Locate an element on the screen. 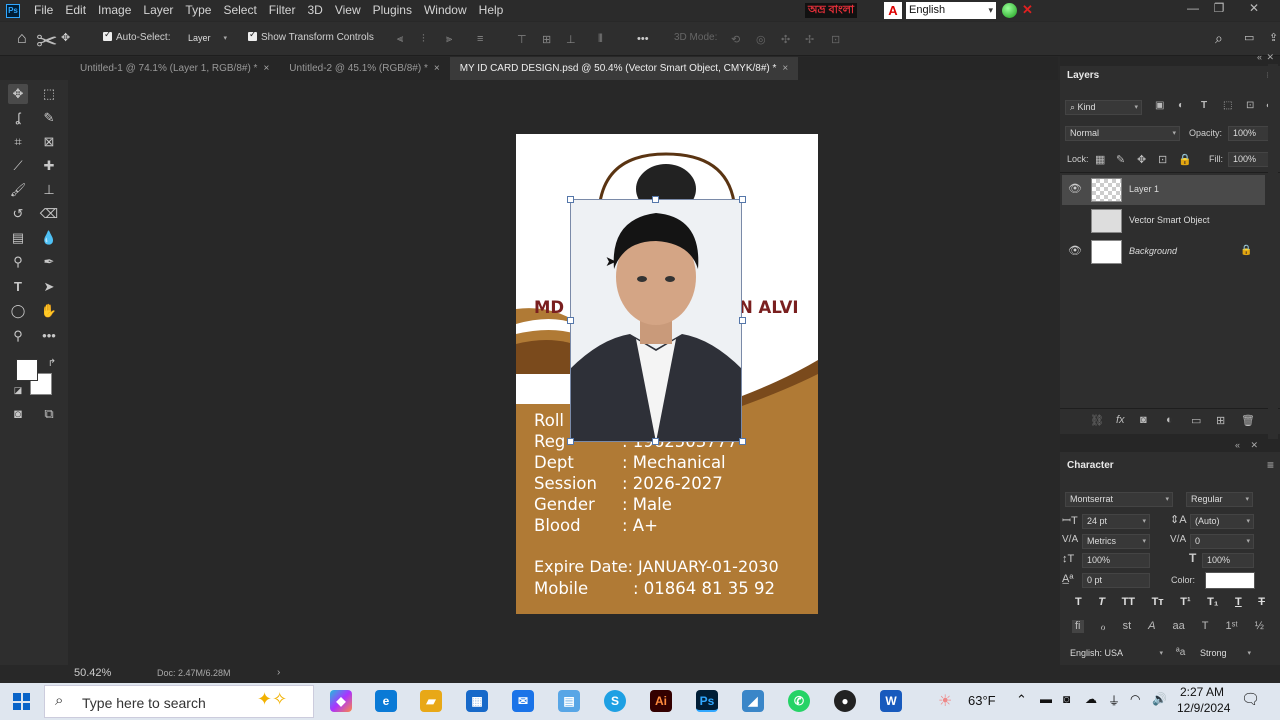  layer-row-background: 👁 Background 🔒 is located at coordinates (1163, 252).